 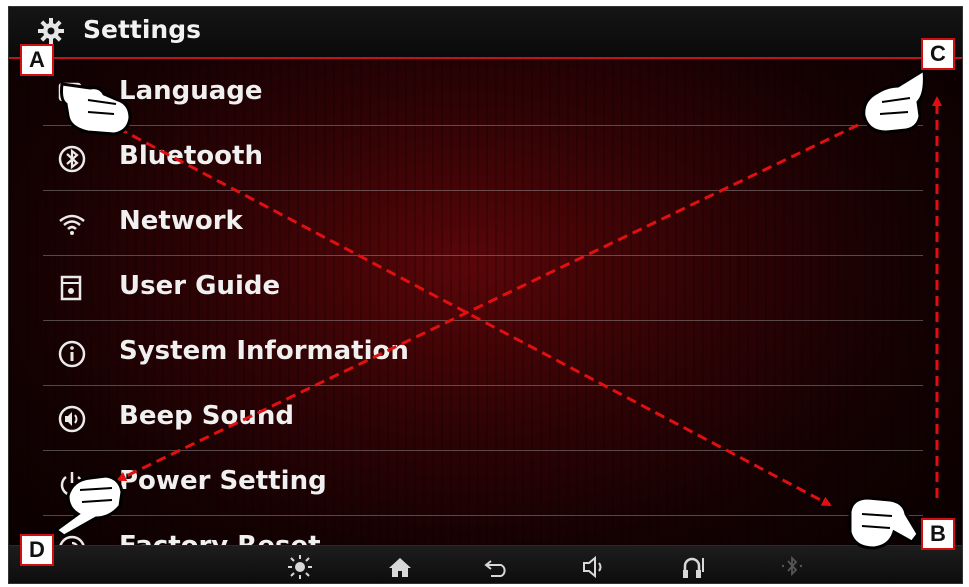 I want to click on home-icon, so click(x=400, y=567).